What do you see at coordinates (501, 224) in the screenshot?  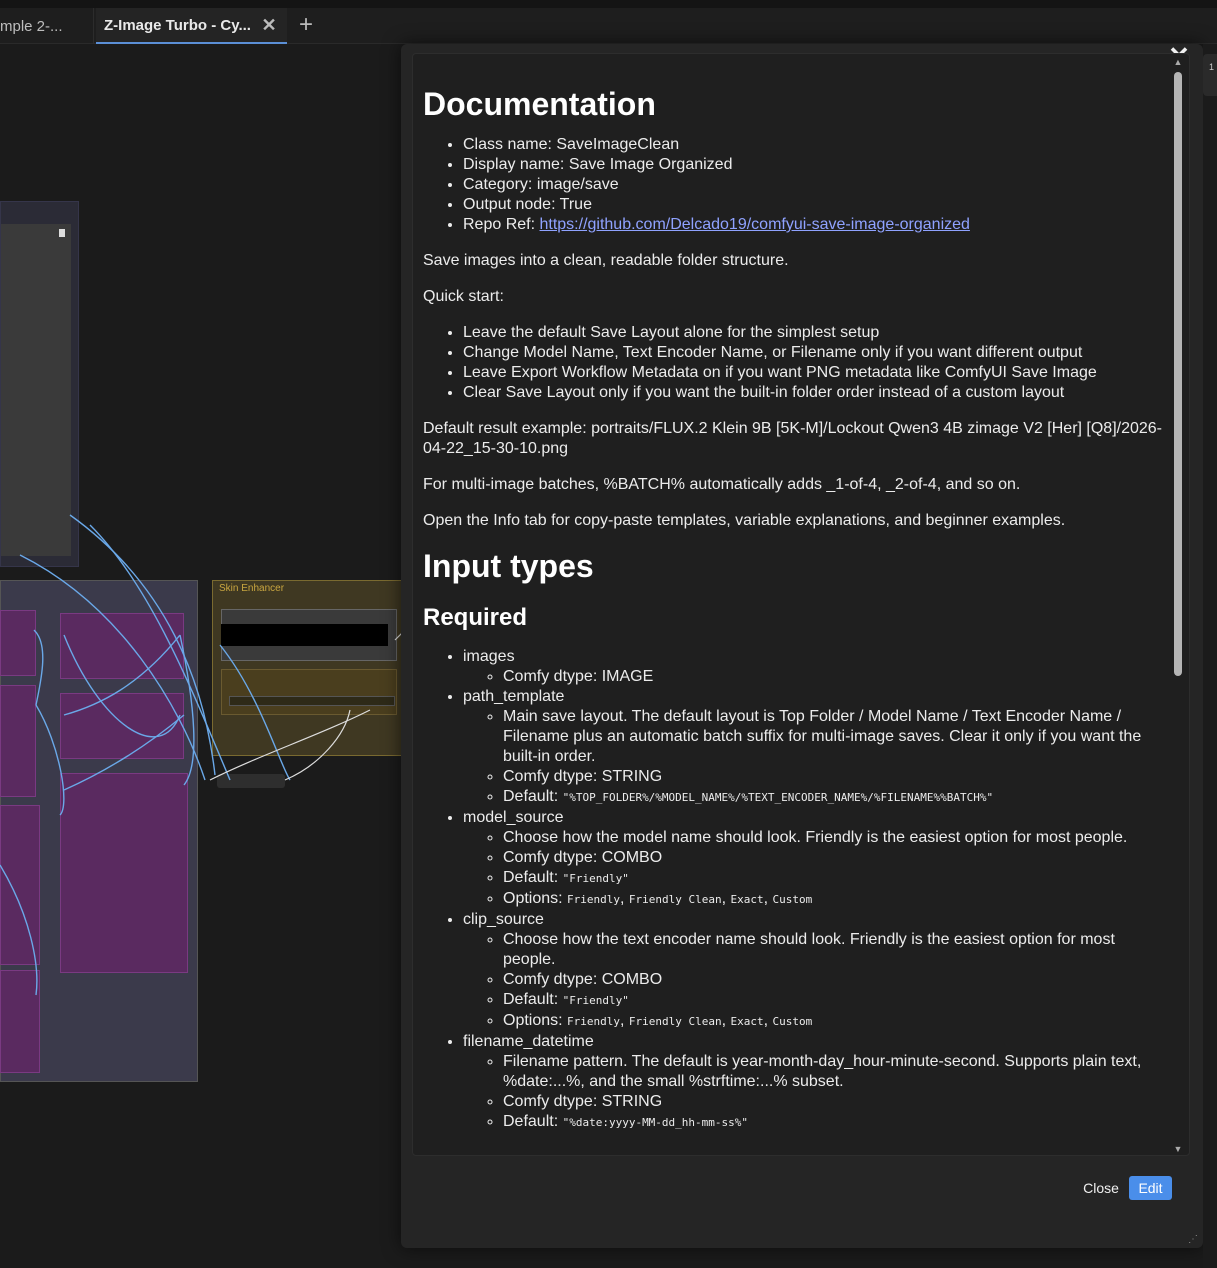 I see `repo-label: Repo Ref:` at bounding box center [501, 224].